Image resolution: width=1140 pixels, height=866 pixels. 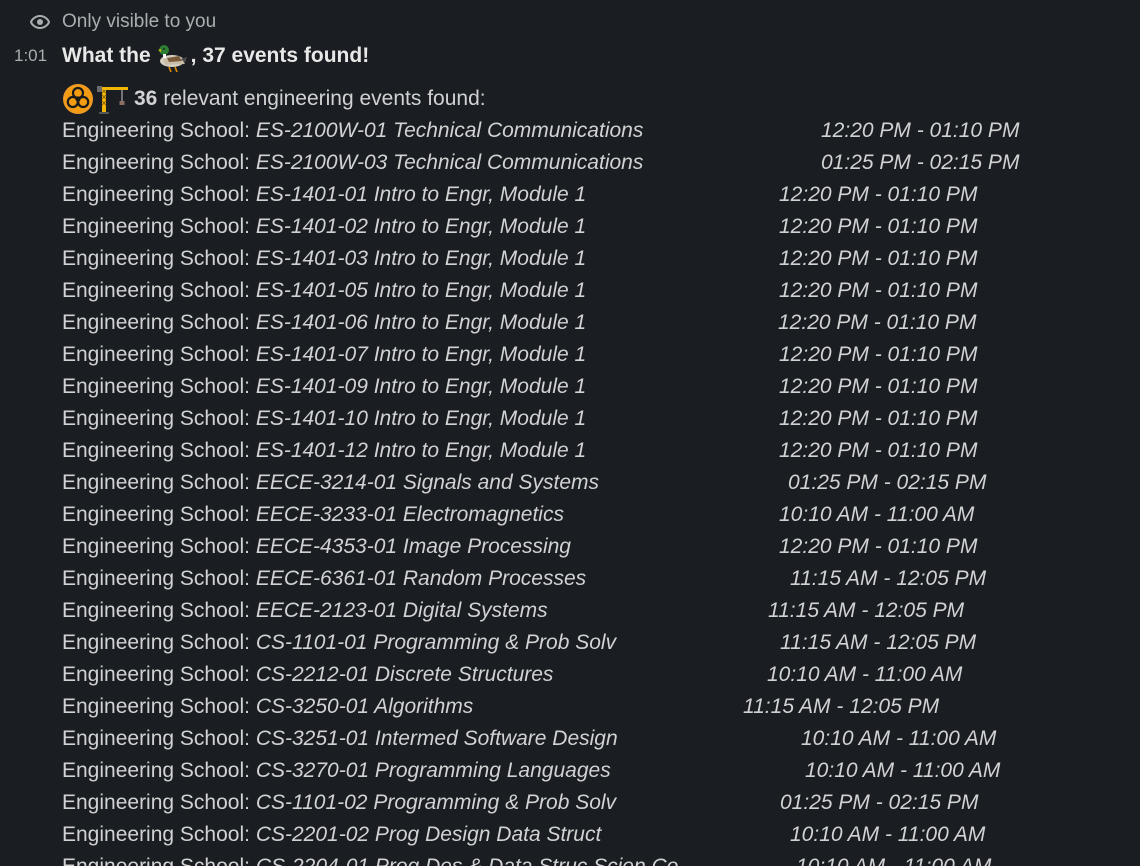 What do you see at coordinates (436, 738) in the screenshot?
I see `event-course: CS-3251-01 Intermed Software Design` at bounding box center [436, 738].